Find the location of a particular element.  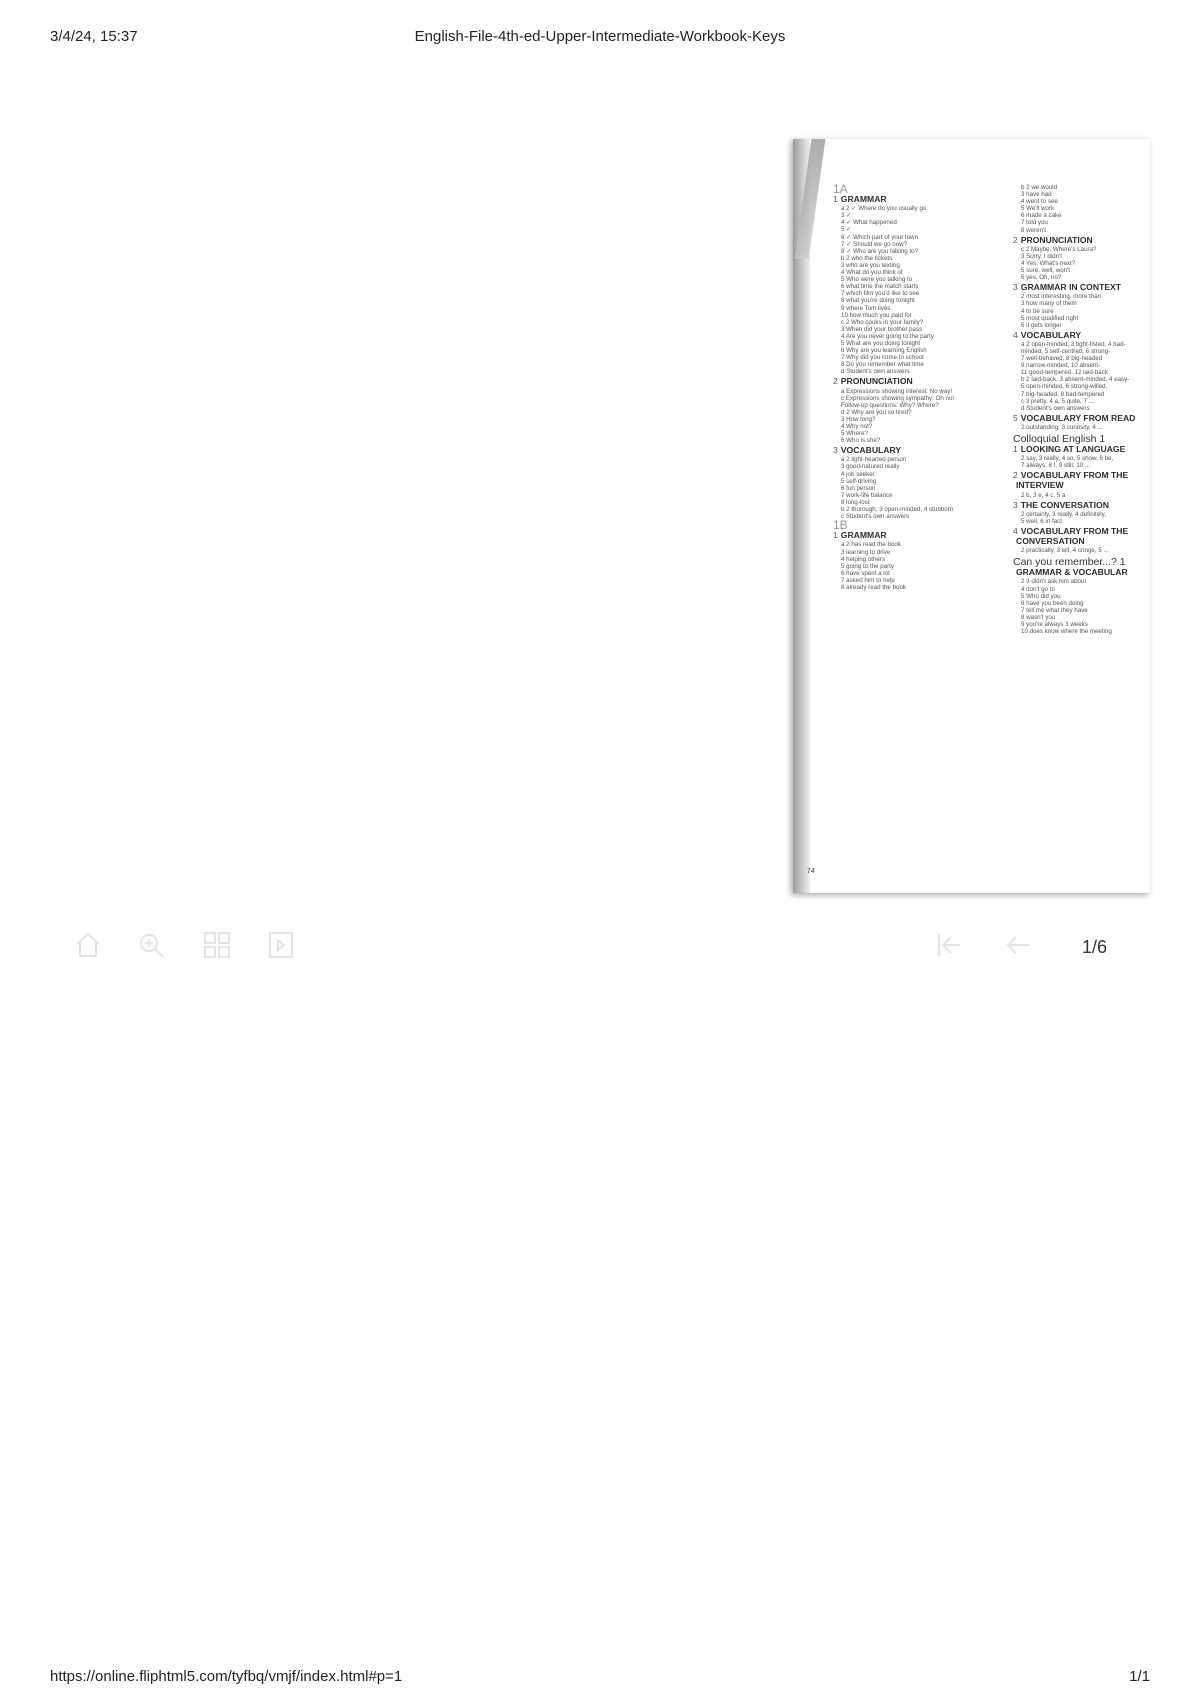

answer-line: 3 ✓ is located at coordinates (846, 216).